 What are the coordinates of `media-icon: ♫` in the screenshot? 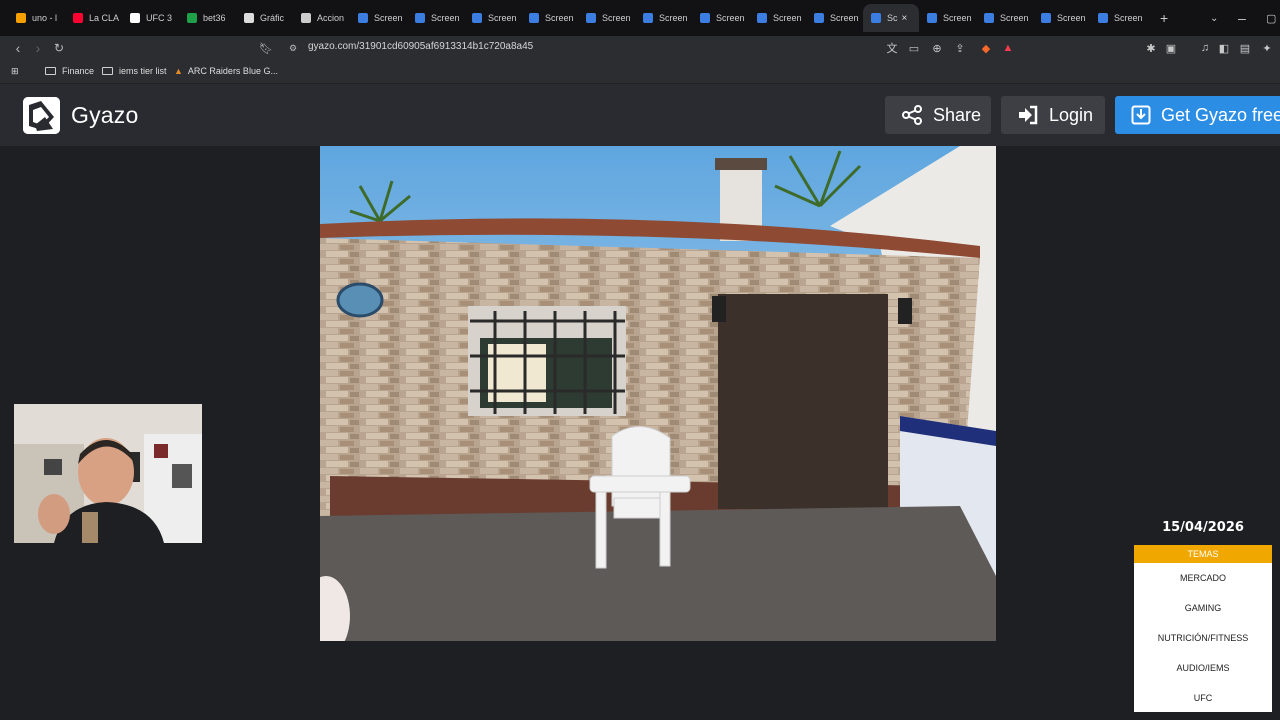 It's located at (1205, 48).